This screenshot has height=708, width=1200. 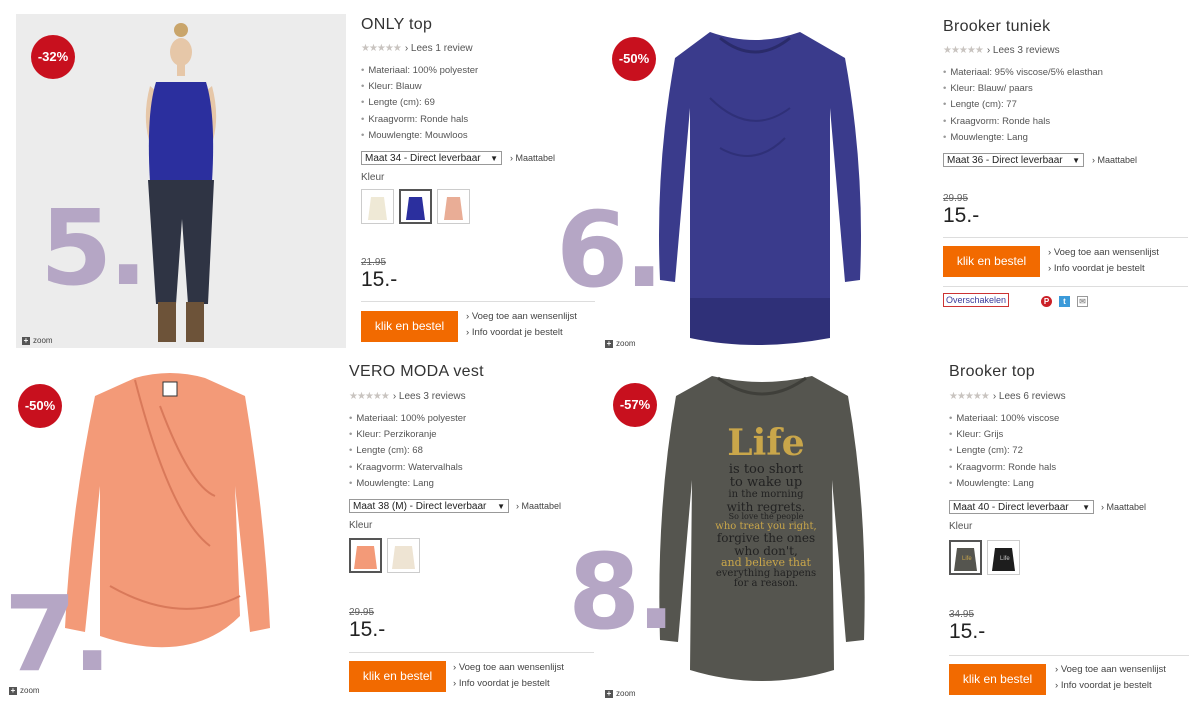 I want to click on product-6-overschakelen-button: Overschakelen, so click(x=976, y=300).